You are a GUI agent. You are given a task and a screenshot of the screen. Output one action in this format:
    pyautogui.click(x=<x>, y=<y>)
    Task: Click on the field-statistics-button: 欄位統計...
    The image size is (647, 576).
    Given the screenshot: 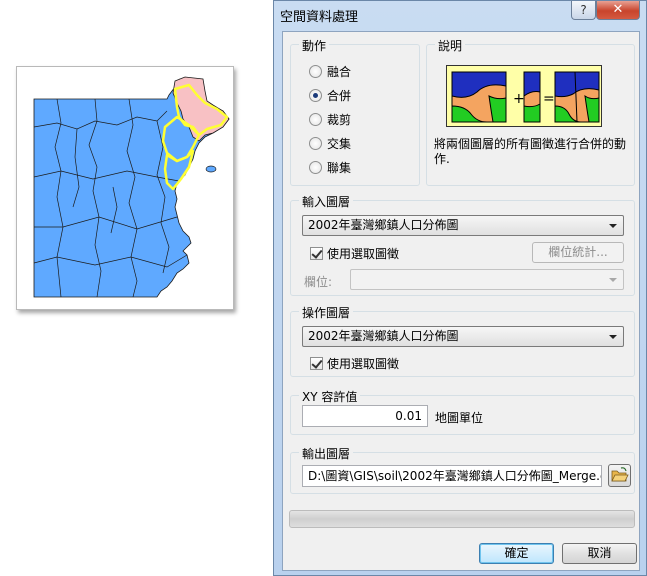 What is the action you would take?
    pyautogui.click(x=578, y=252)
    